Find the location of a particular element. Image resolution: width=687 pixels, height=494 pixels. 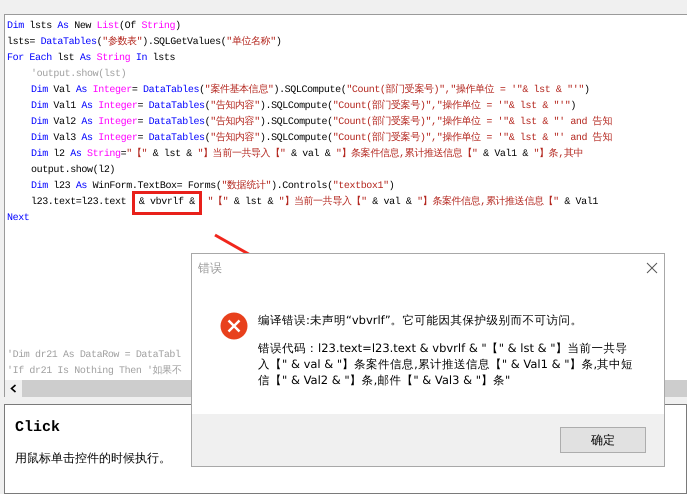

chevron-left-icon is located at coordinates (13, 388).